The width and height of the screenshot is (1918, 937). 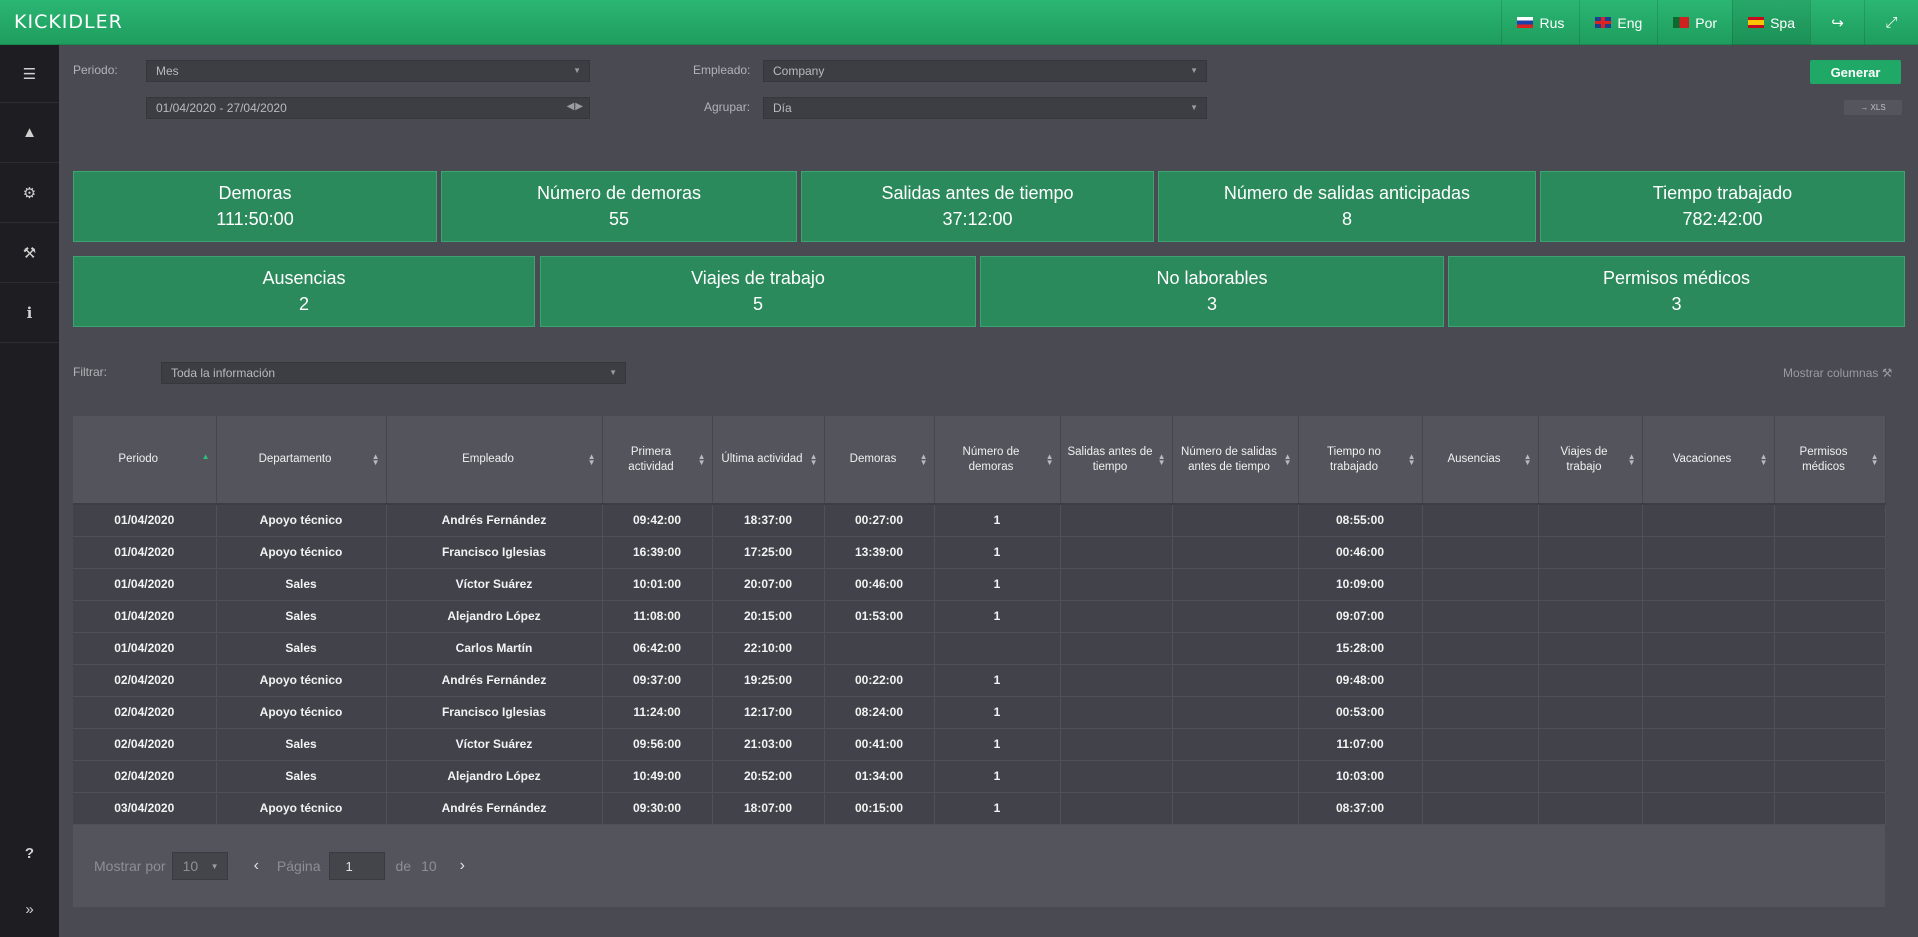 I want to click on table-cell: 00:15:00, so click(x=879, y=808).